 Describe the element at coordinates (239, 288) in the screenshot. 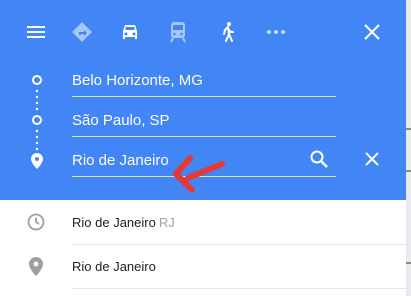

I see `suggestion-divider` at that location.